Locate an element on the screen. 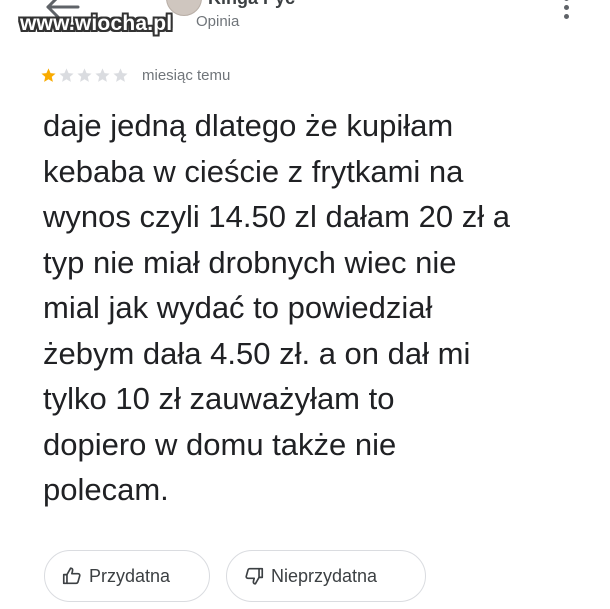 This screenshot has height=609, width=610. unhelpful-button: Nieprzydatna is located at coordinates (326, 576).